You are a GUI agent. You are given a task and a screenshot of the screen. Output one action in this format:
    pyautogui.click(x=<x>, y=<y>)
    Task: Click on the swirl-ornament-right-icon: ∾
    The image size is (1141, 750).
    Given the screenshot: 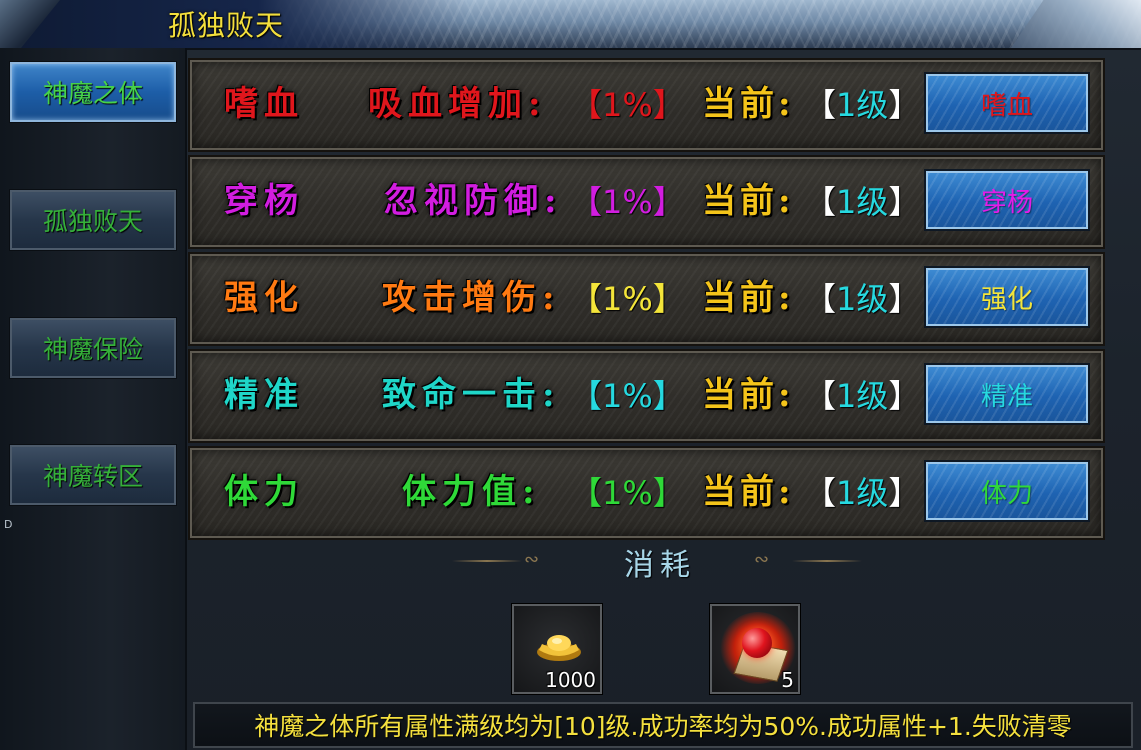 What is the action you would take?
    pyautogui.click(x=762, y=559)
    